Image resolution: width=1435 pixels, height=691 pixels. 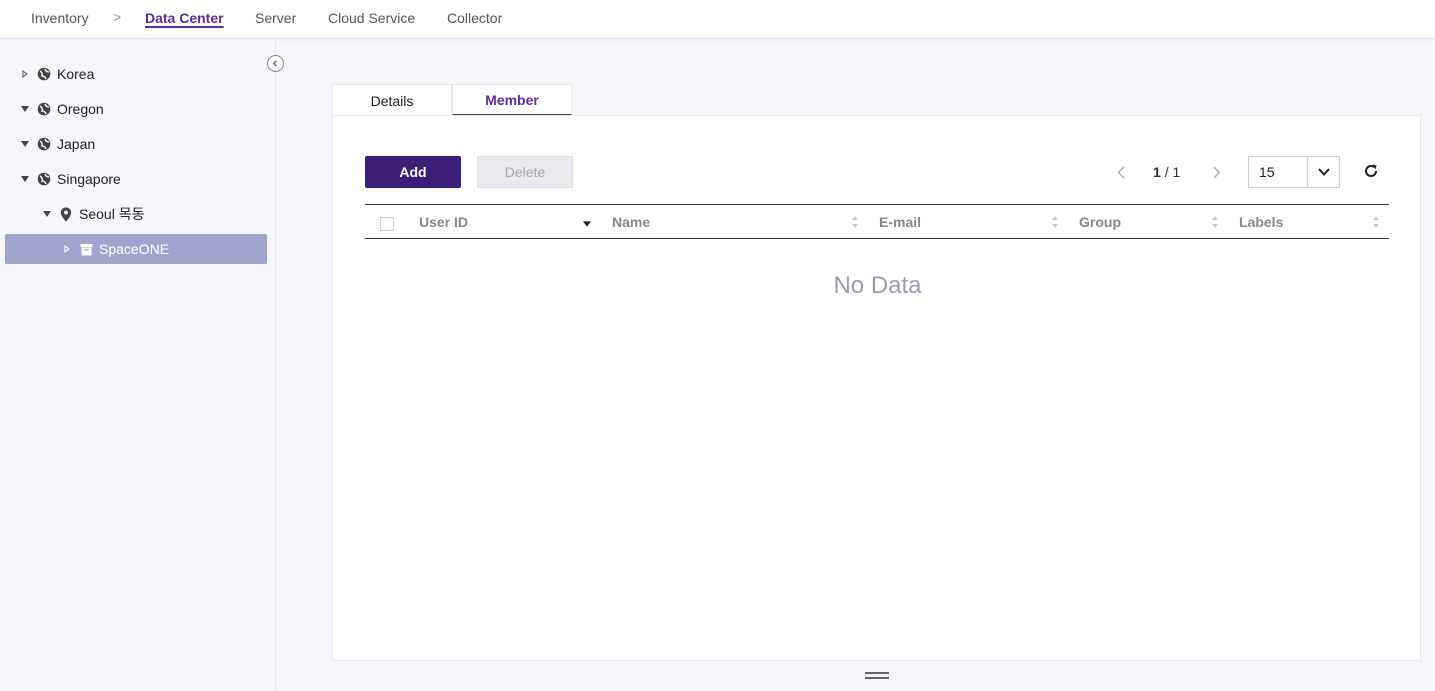 I want to click on chevron-down-icon, so click(x=1323, y=172).